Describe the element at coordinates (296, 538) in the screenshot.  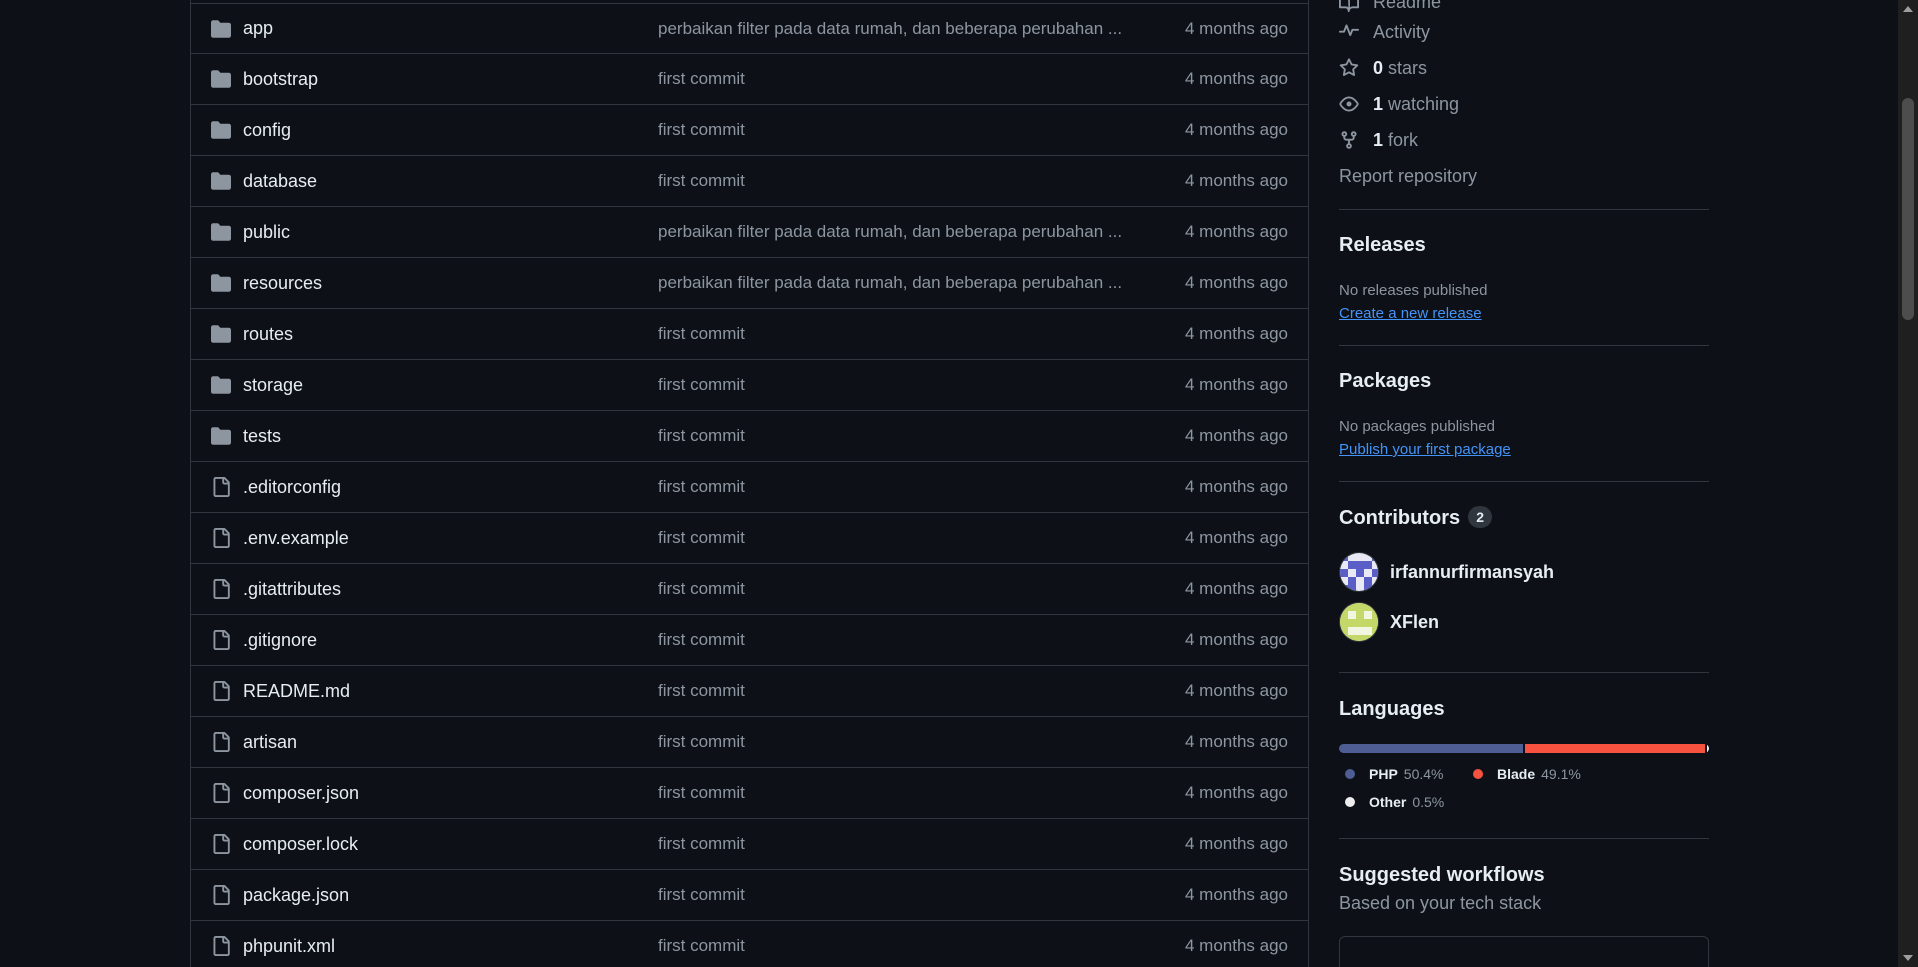
I see `file-name-link: .env.example` at that location.